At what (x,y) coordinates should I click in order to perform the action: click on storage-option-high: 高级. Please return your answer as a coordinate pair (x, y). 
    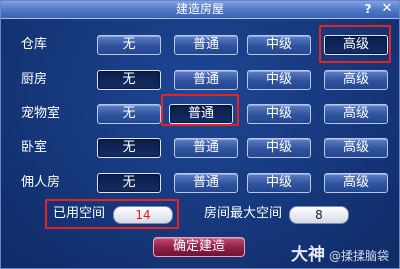
    Looking at the image, I should click on (356, 45).